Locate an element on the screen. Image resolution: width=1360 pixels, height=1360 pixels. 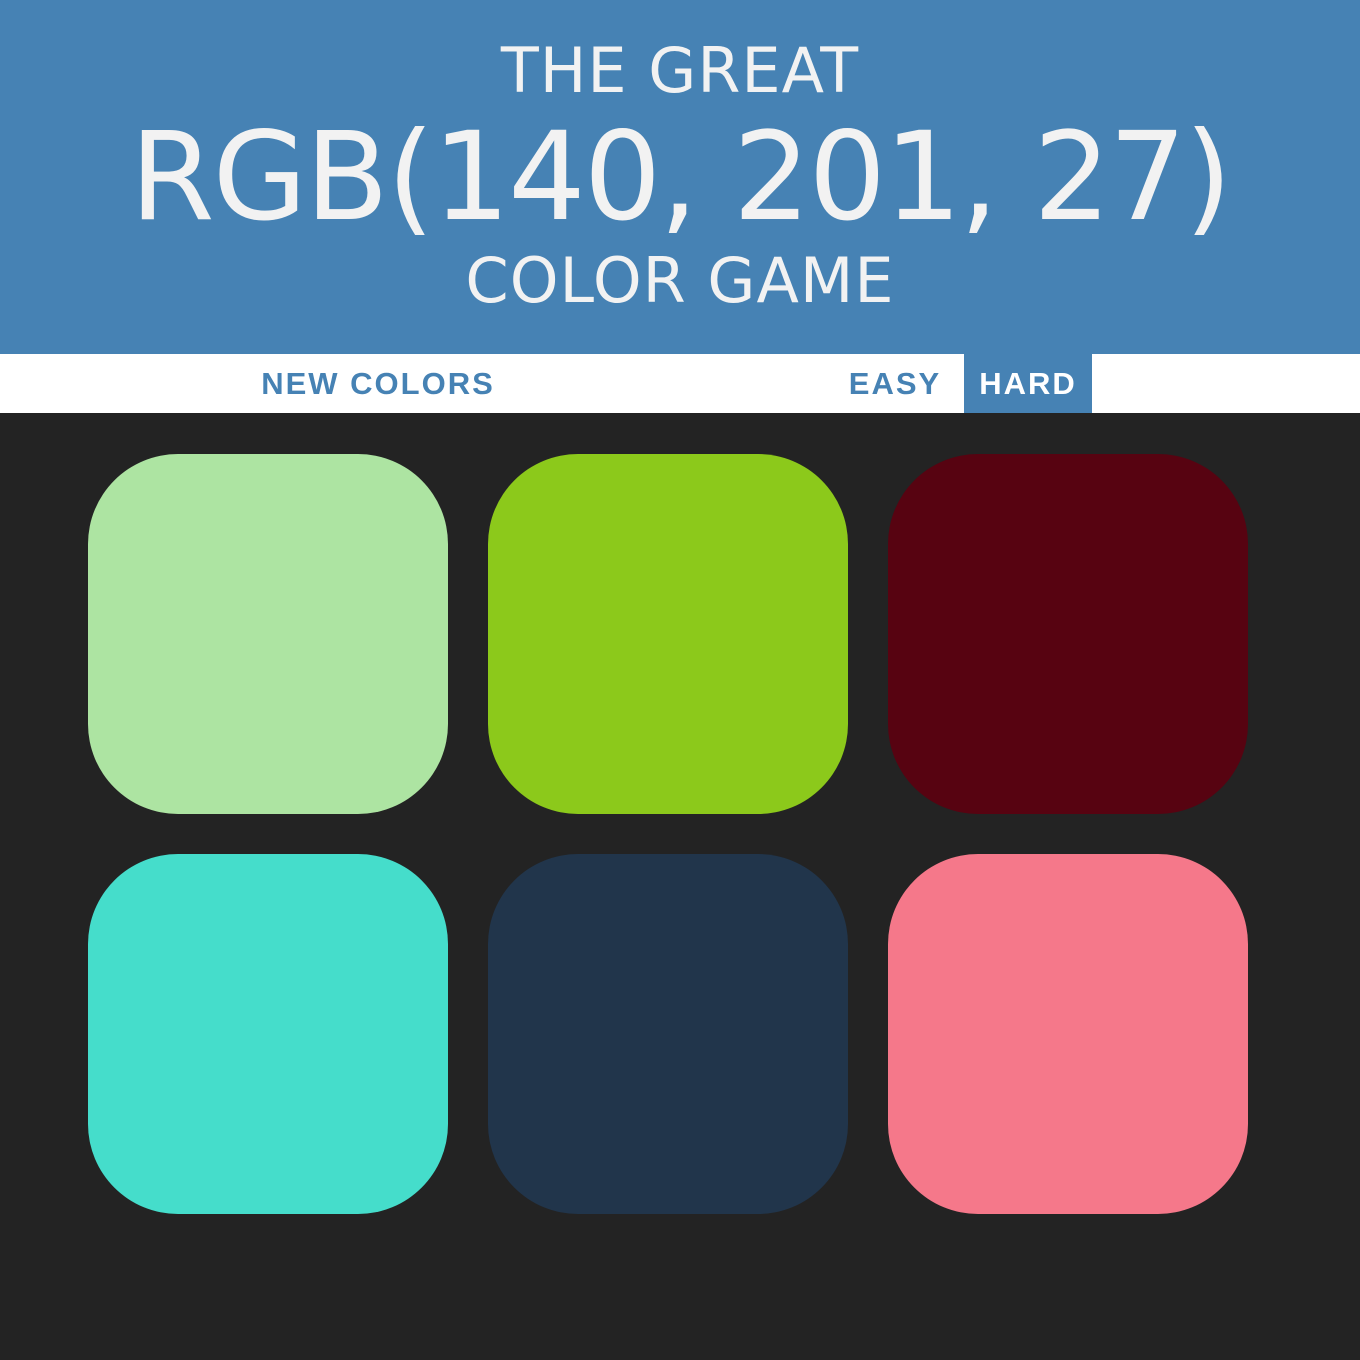
title-color-game: COLOR GAME is located at coordinates (680, 280).